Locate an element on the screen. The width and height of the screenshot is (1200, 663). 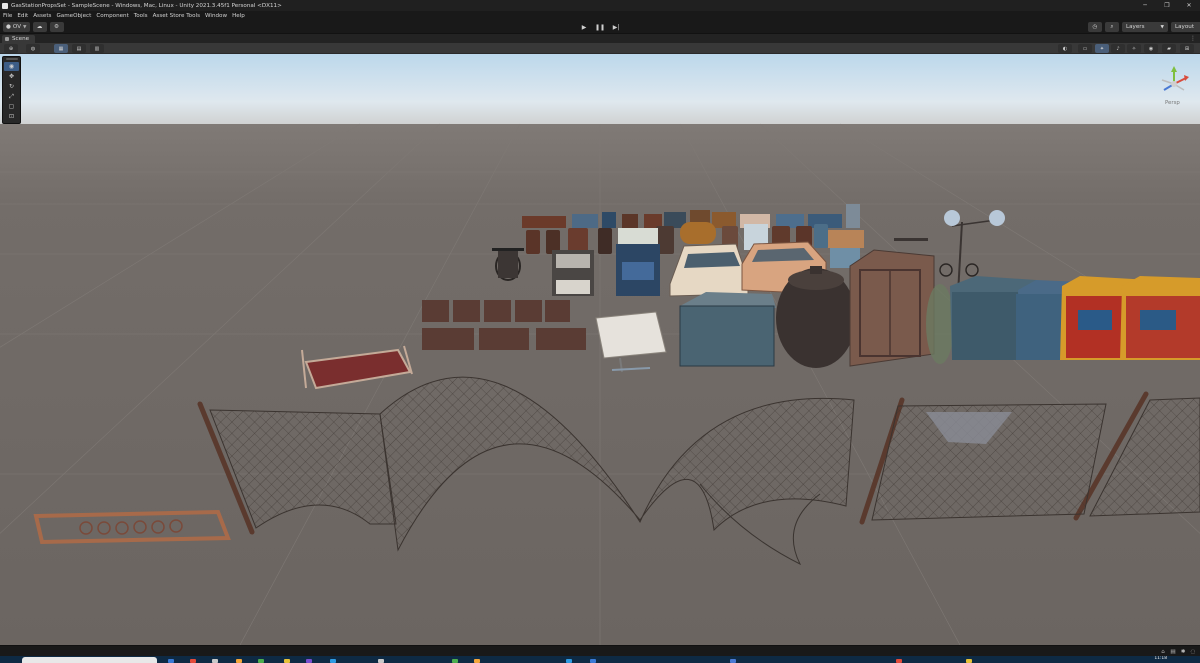
pivot-icon: ⊕ is located at coordinates (11, 48).